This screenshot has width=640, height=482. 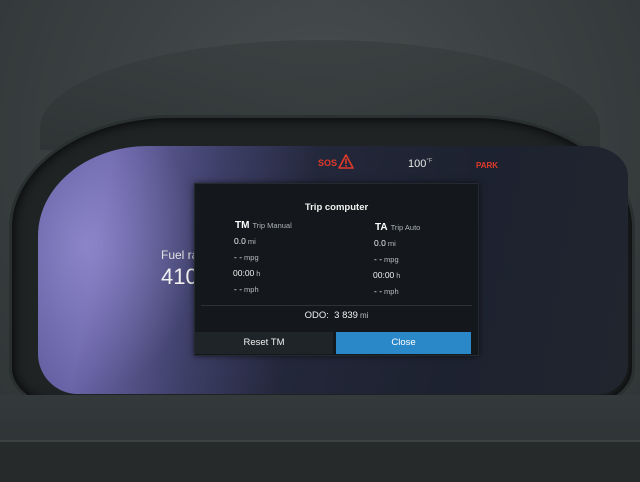 I want to click on trip-auto-header: TA Trip Auto, so click(x=397, y=227).